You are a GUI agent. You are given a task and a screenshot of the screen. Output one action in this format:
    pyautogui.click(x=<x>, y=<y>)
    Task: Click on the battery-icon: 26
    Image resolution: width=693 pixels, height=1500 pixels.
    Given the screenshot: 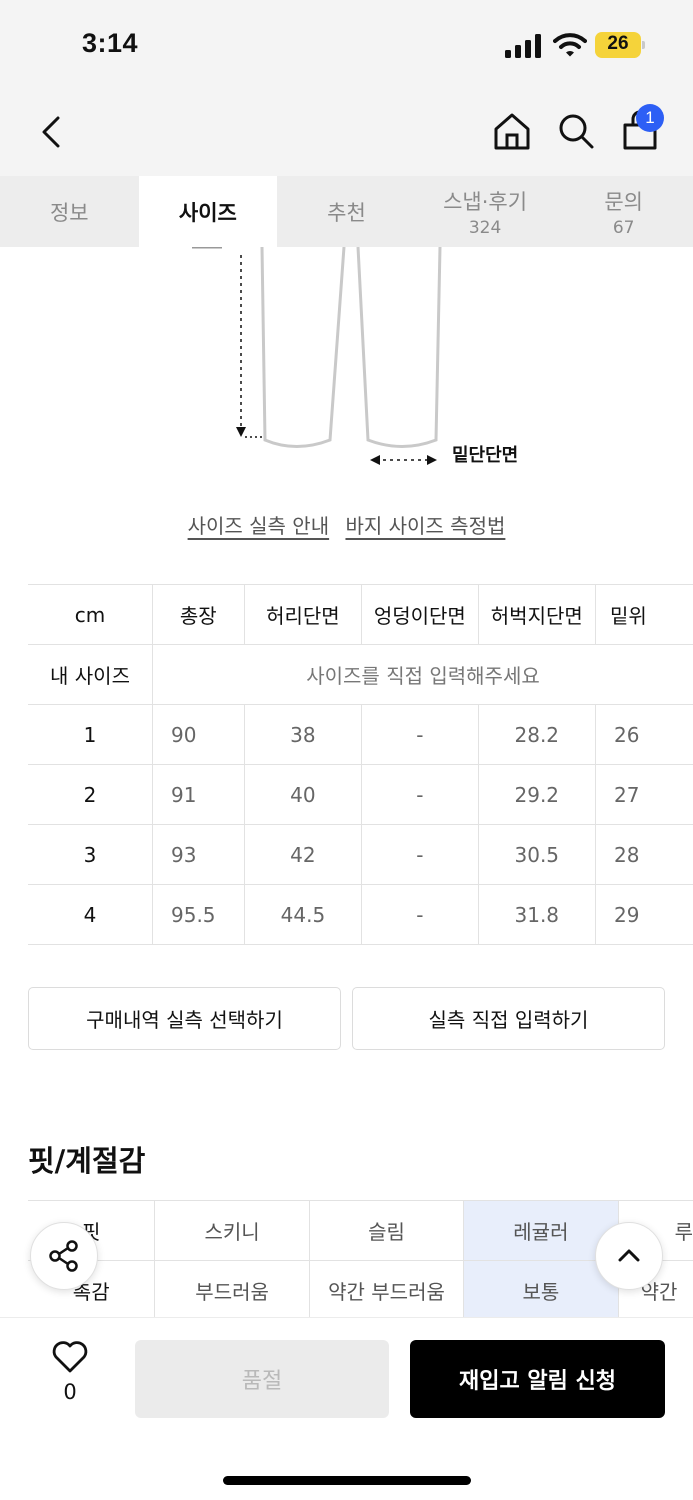 What is the action you would take?
    pyautogui.click(x=620, y=45)
    